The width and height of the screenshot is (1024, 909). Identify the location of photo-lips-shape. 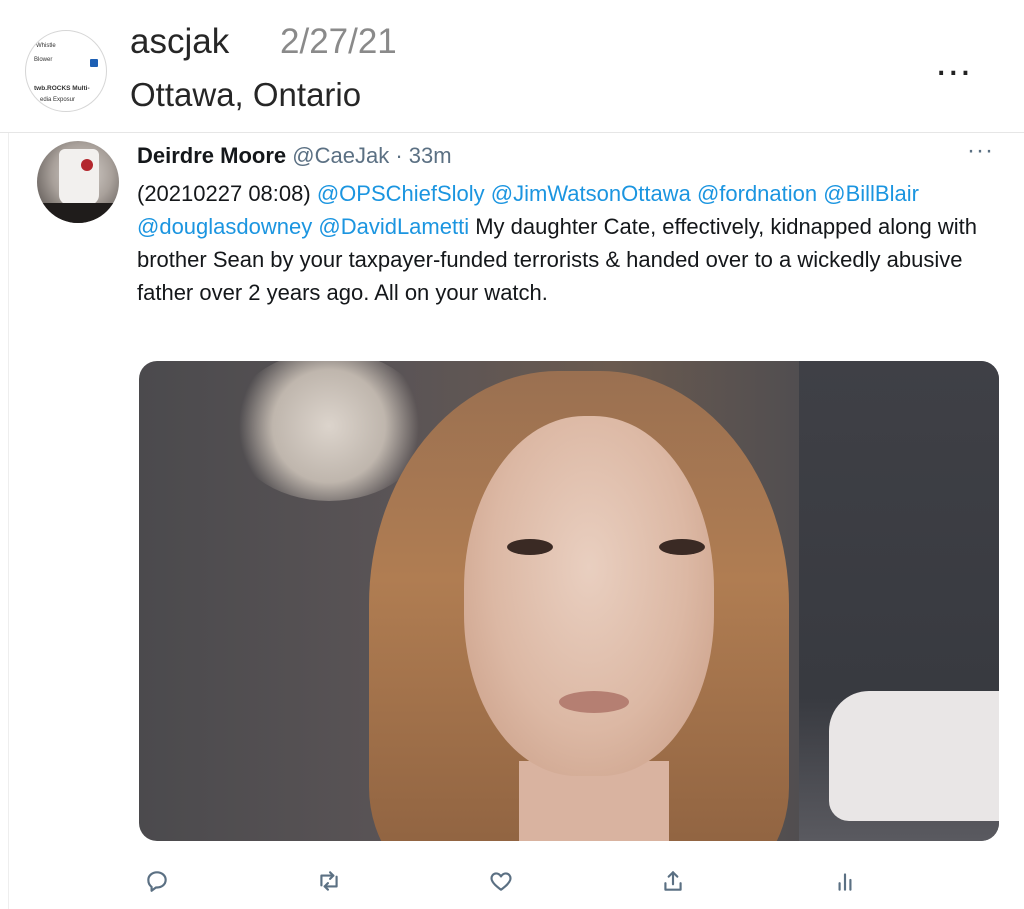
(594, 702).